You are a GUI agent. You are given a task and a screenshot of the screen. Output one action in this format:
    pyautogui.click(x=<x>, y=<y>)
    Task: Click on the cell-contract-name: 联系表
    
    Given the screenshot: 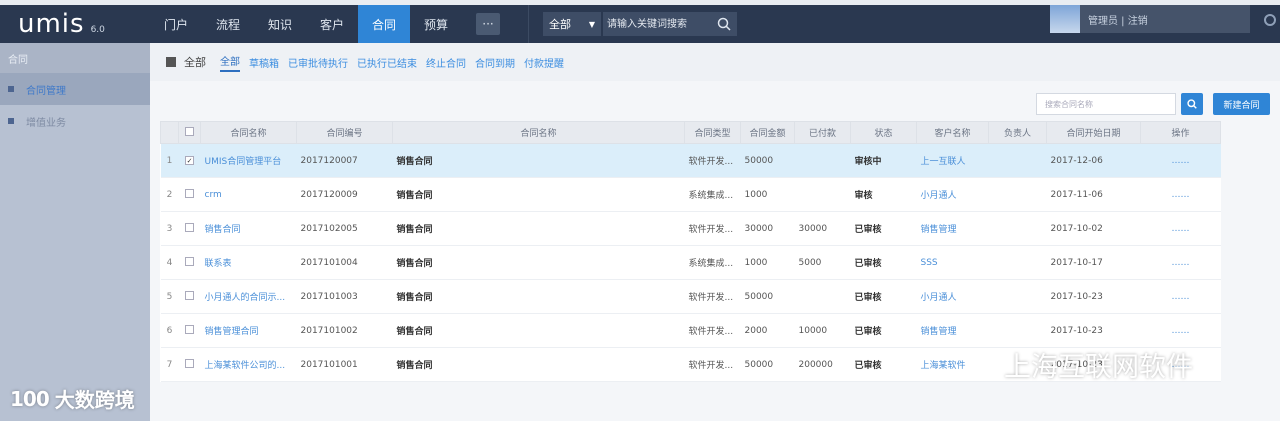 What is the action you would take?
    pyautogui.click(x=248, y=262)
    